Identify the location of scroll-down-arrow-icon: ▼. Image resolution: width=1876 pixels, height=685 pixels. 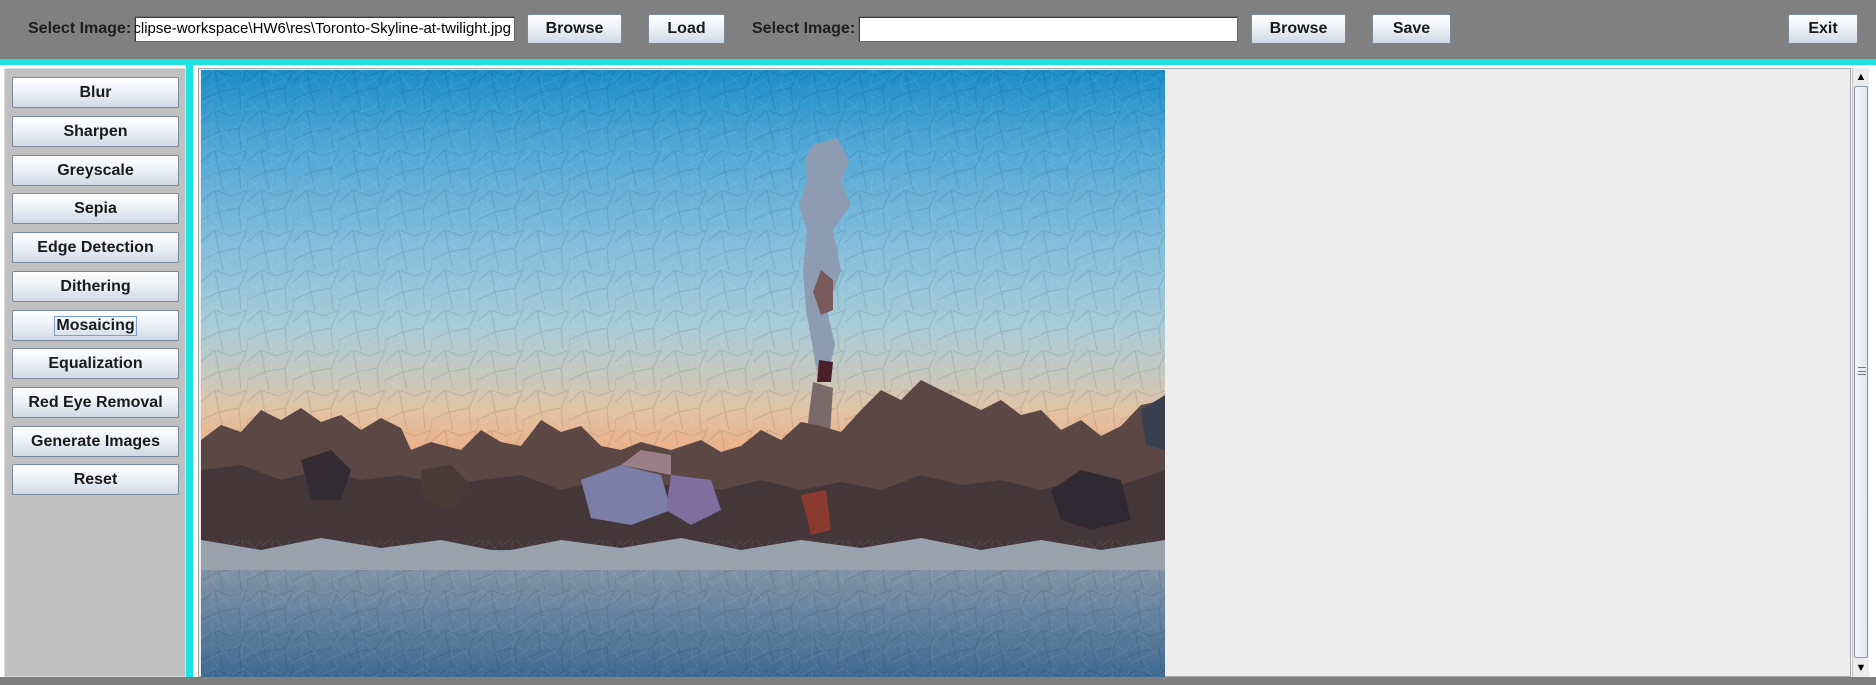
(1861, 668).